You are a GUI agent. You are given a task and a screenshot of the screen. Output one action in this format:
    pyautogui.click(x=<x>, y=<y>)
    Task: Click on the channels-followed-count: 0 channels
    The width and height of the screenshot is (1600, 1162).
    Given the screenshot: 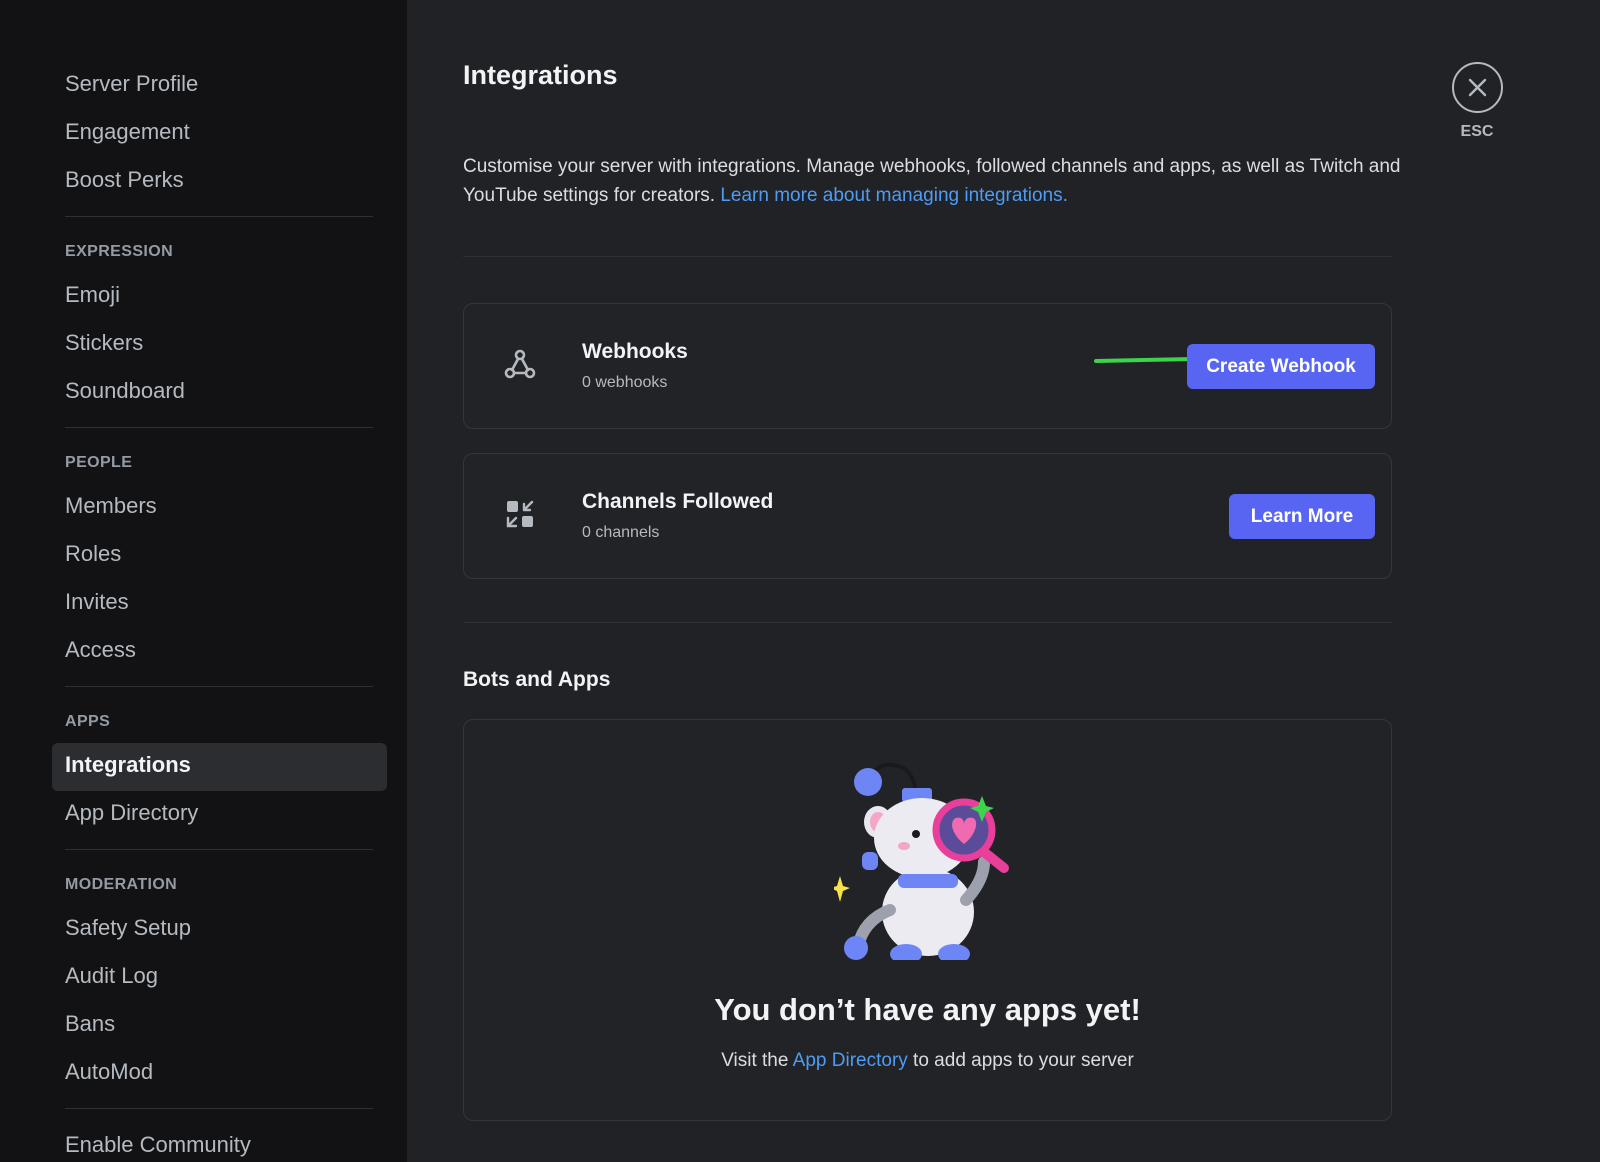 What is the action you would take?
    pyautogui.click(x=621, y=532)
    